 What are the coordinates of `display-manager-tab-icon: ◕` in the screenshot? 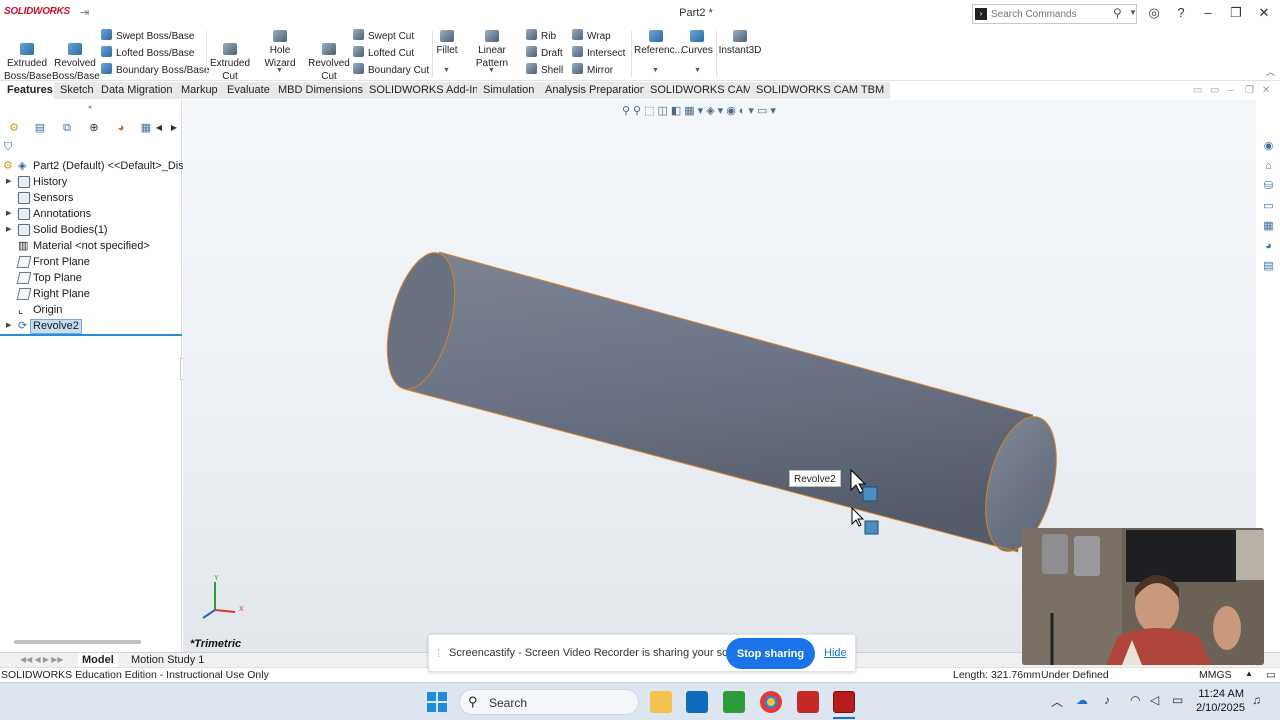 It's located at (121, 128).